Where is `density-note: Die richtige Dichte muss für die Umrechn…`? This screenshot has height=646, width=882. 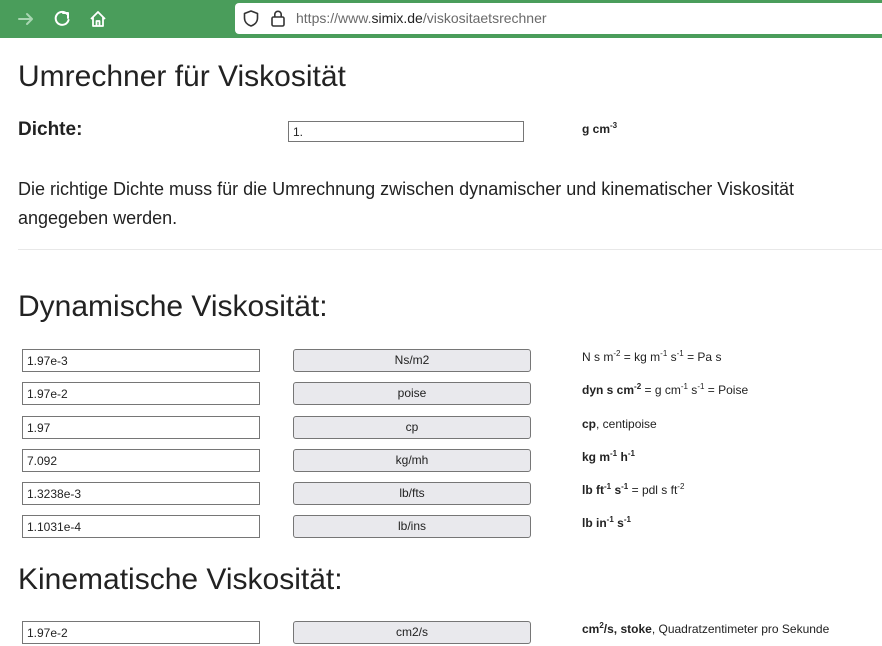
density-note: Die richtige Dichte muss für die Umrechn… is located at coordinates (406, 203).